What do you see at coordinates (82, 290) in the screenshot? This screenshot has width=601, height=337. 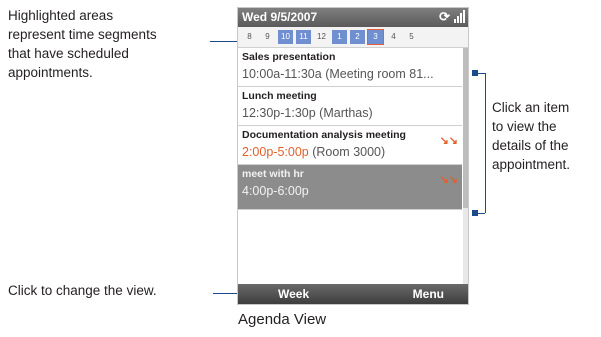 I see `callout-change-view: Click to change the view.` at bounding box center [82, 290].